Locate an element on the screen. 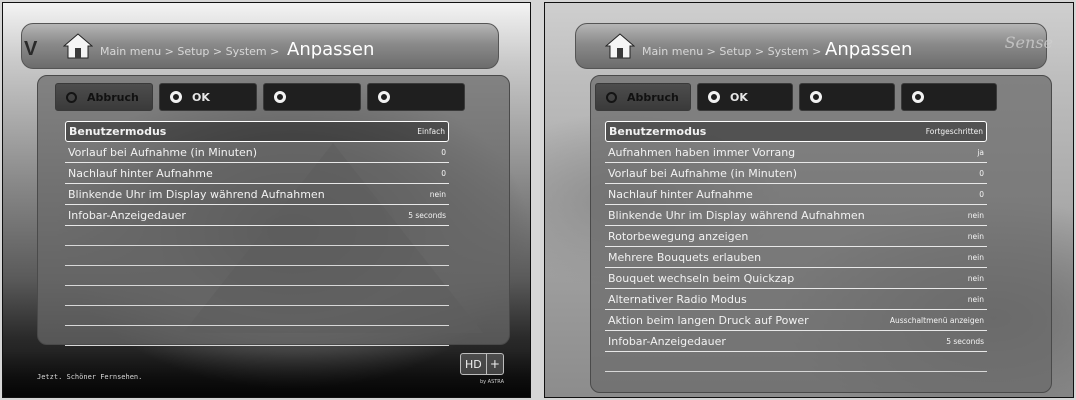 The height and width of the screenshot is (400, 1076). hd-text: HD is located at coordinates (473, 364).